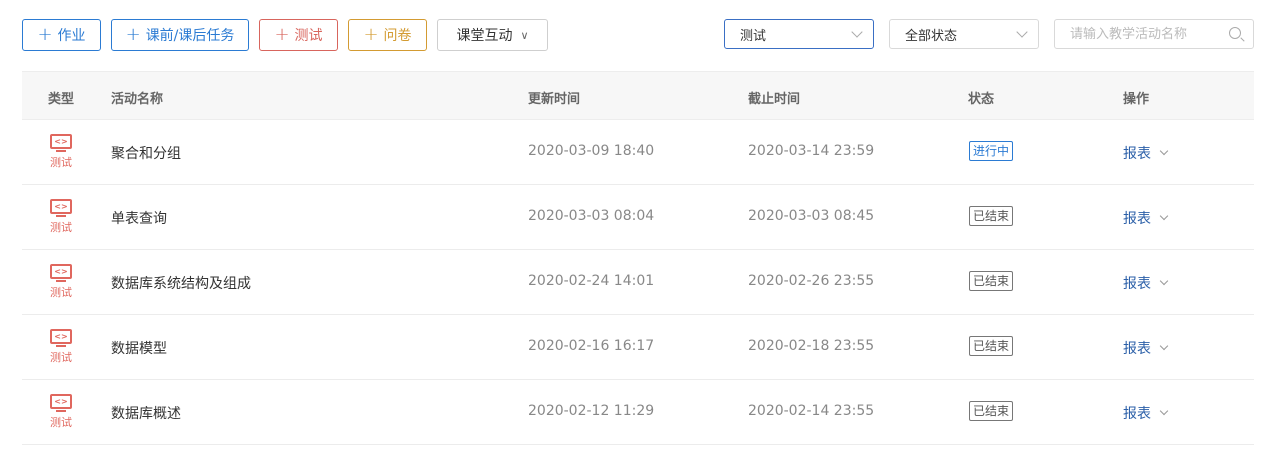  What do you see at coordinates (753, 36) in the screenshot?
I see `type-filter-value: 测试` at bounding box center [753, 36].